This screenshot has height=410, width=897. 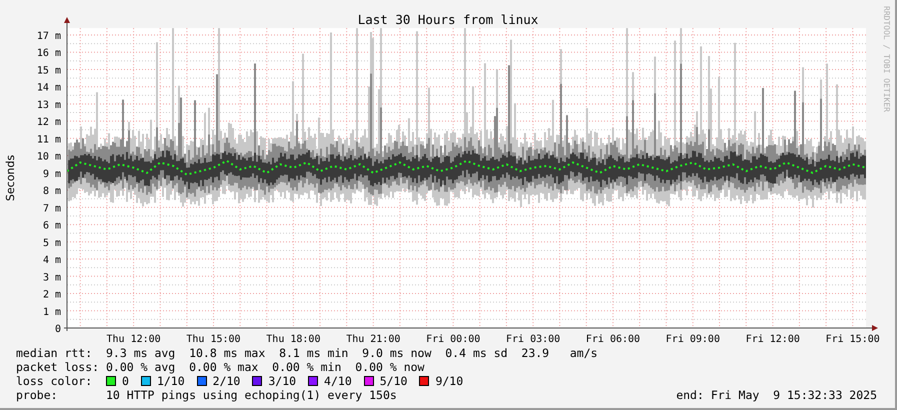 I want to click on graph-title: Last 30 Hours from linux, so click(x=448, y=19).